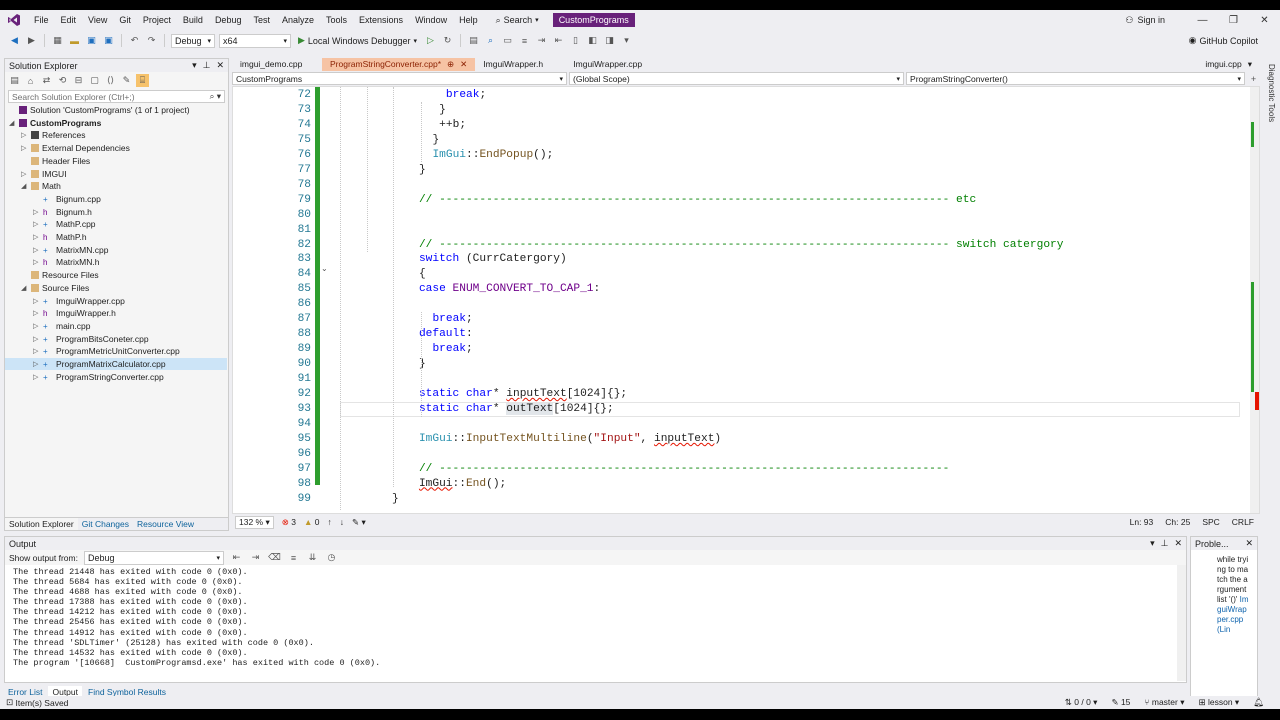 Image resolution: width=1280 pixels, height=720 pixels. What do you see at coordinates (41, 20) in the screenshot?
I see `menu-file: File` at bounding box center [41, 20].